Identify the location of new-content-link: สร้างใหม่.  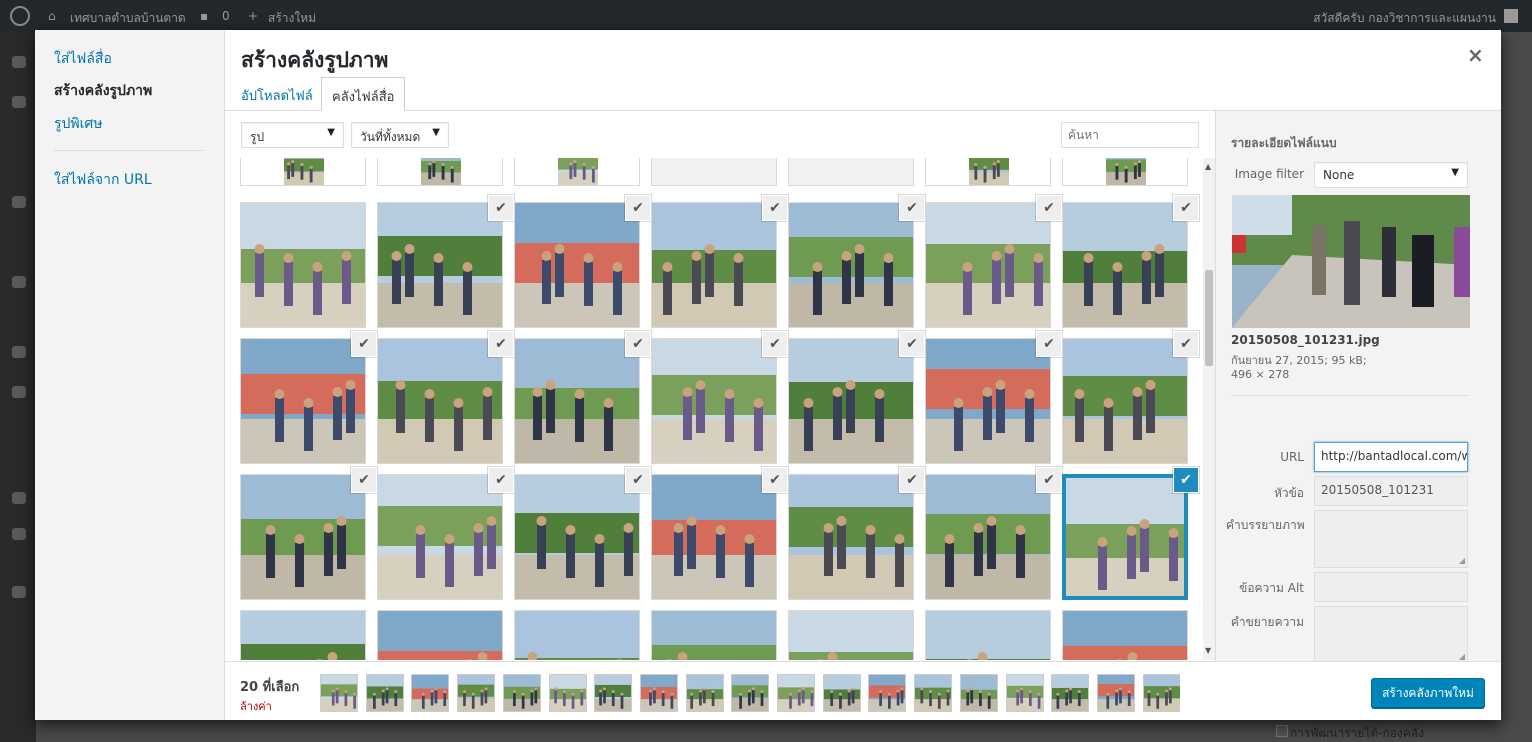
(292, 18).